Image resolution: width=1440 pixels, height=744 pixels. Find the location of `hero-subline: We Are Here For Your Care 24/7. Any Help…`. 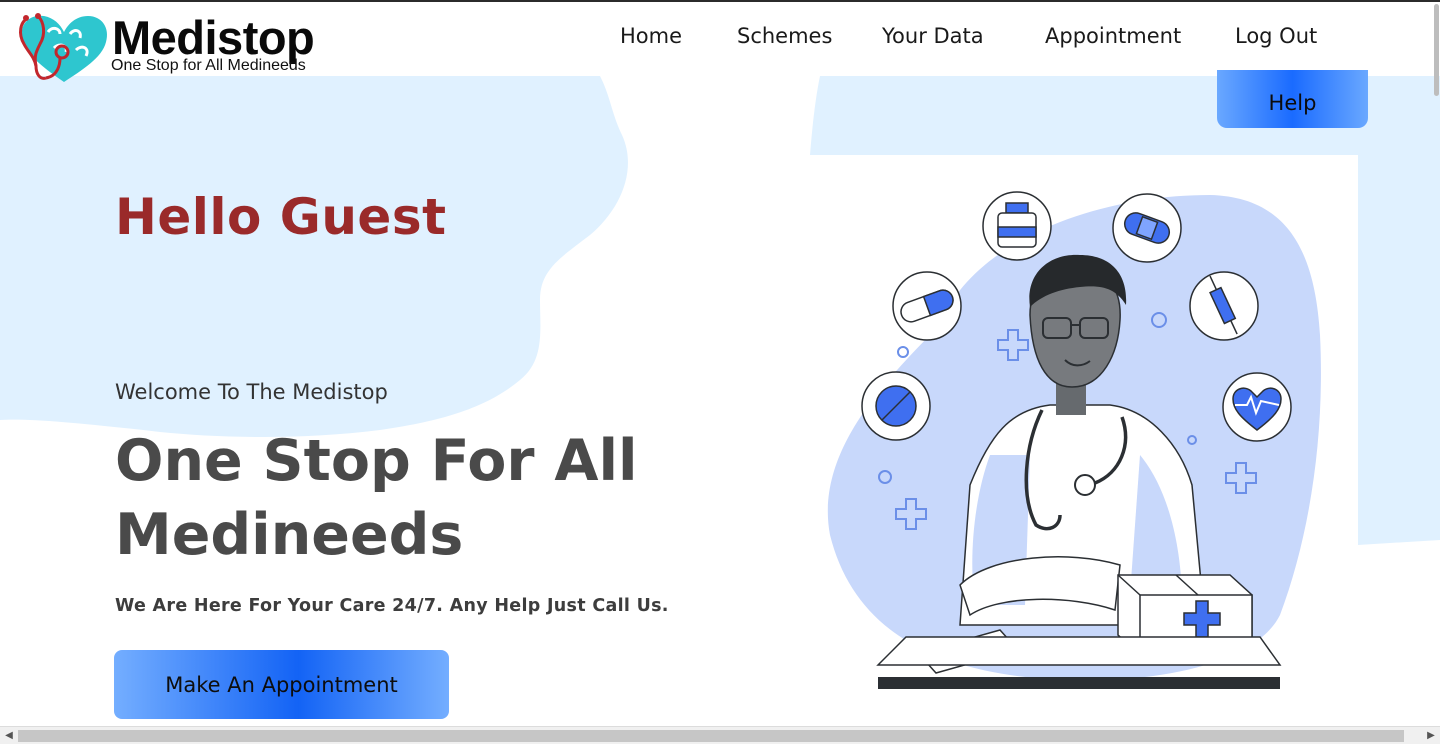

hero-subline: We Are Here For Your Care 24/7. Any Help… is located at coordinates (392, 606).